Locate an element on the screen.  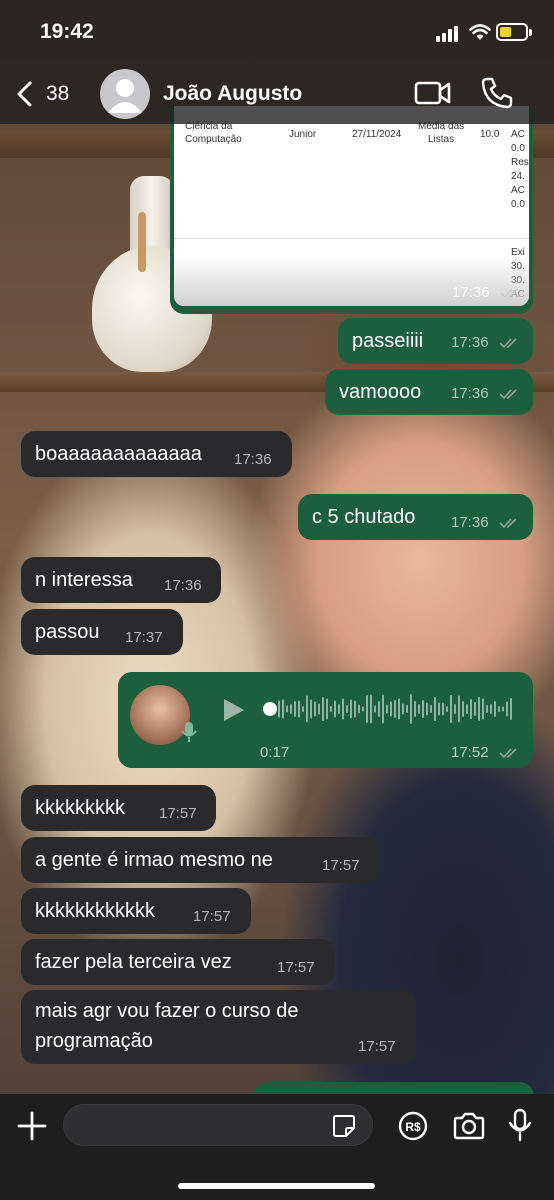
voice-duration: 0:17 is located at coordinates (275, 752).